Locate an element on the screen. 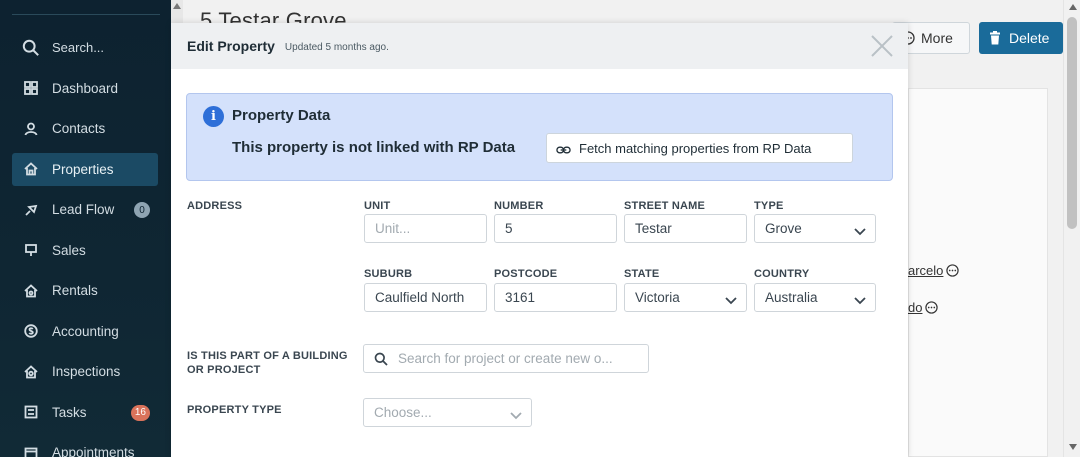  sidebar-item-label: Inspections is located at coordinates (86, 371).